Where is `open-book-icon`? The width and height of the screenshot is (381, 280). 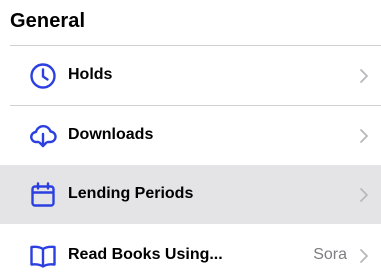
open-book-icon is located at coordinates (43, 256).